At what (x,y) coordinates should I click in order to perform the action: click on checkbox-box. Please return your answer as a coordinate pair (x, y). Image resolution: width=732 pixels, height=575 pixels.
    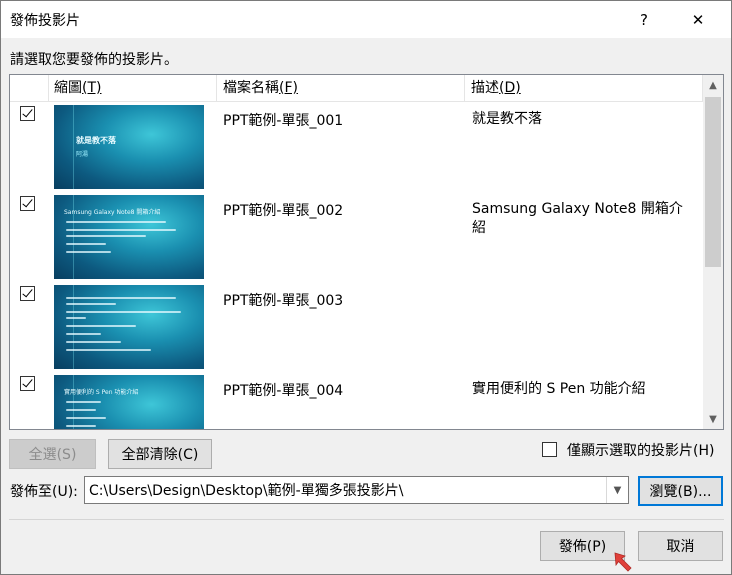
    Looking at the image, I should click on (549, 449).